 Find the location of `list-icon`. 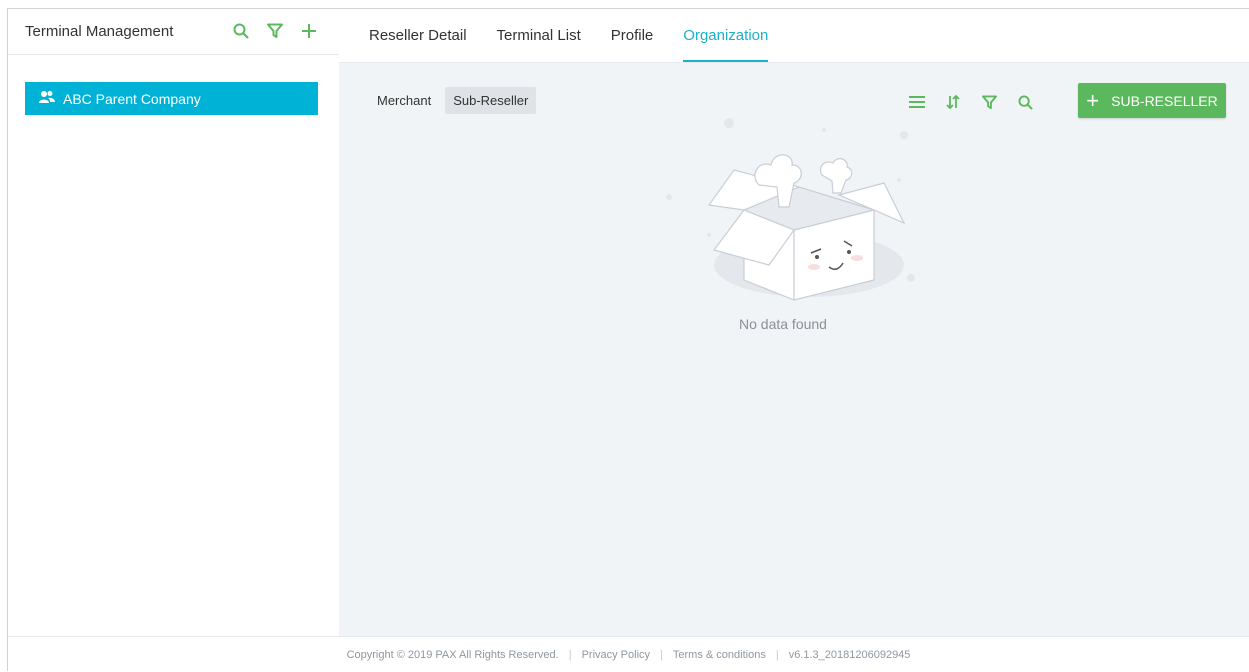

list-icon is located at coordinates (917, 102).